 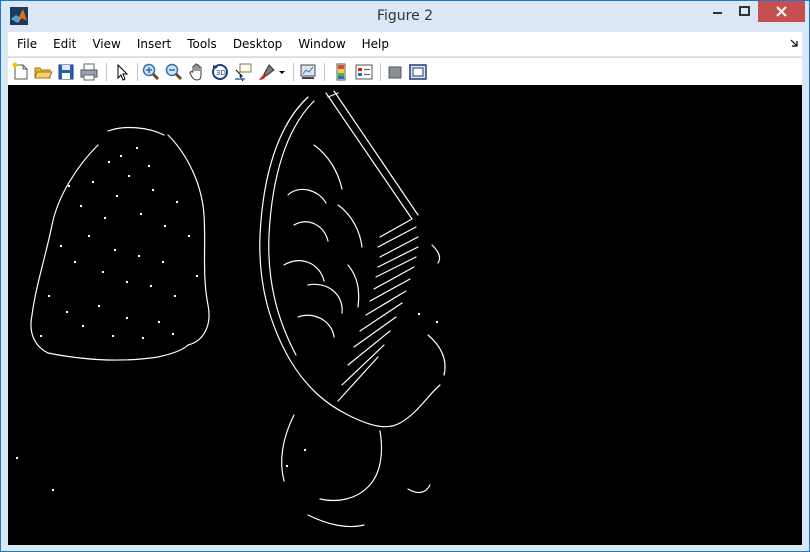 I want to click on save-icon, so click(x=66, y=72).